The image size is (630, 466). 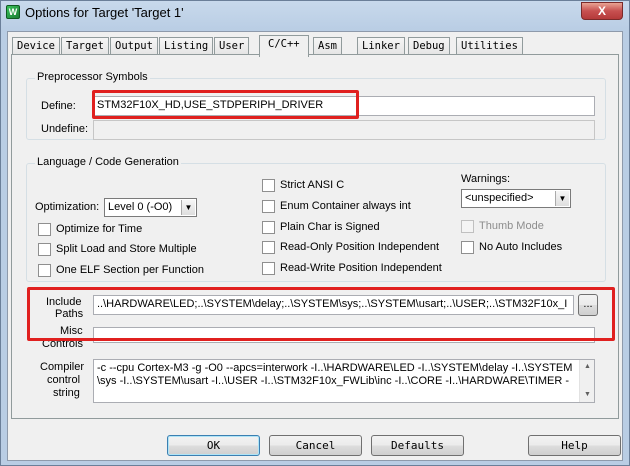 I want to click on define-label: Define:, so click(x=58, y=106).